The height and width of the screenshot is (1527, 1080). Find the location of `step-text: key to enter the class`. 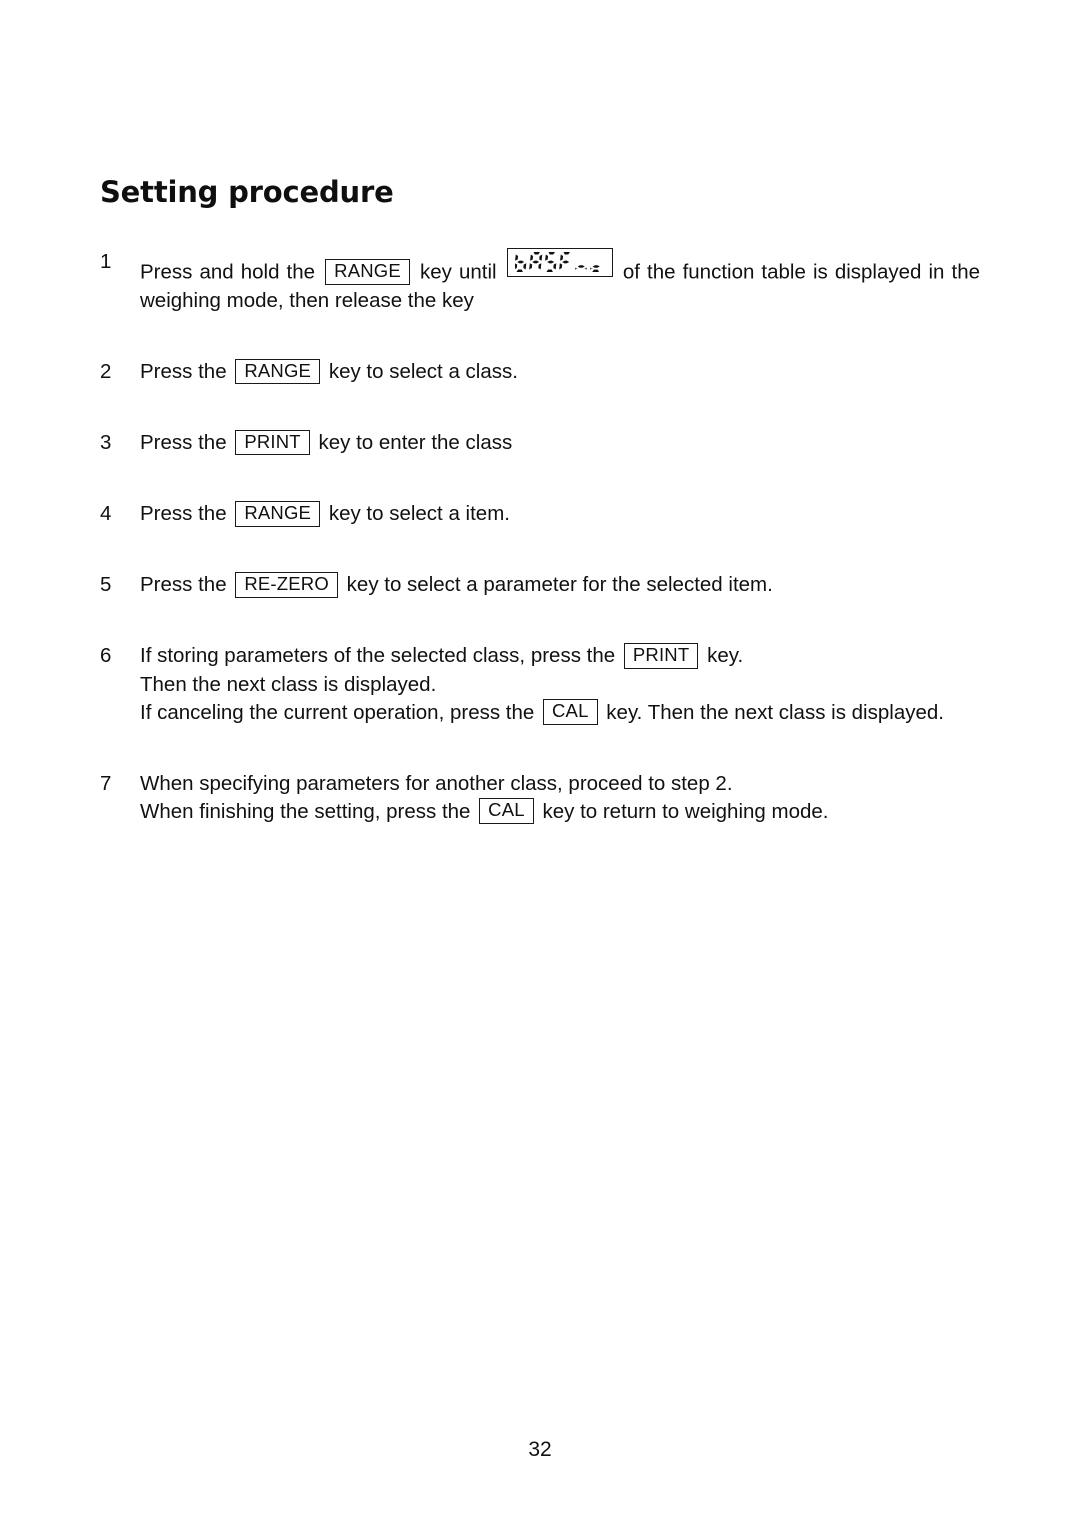

step-text: key to enter the class is located at coordinates (415, 443).